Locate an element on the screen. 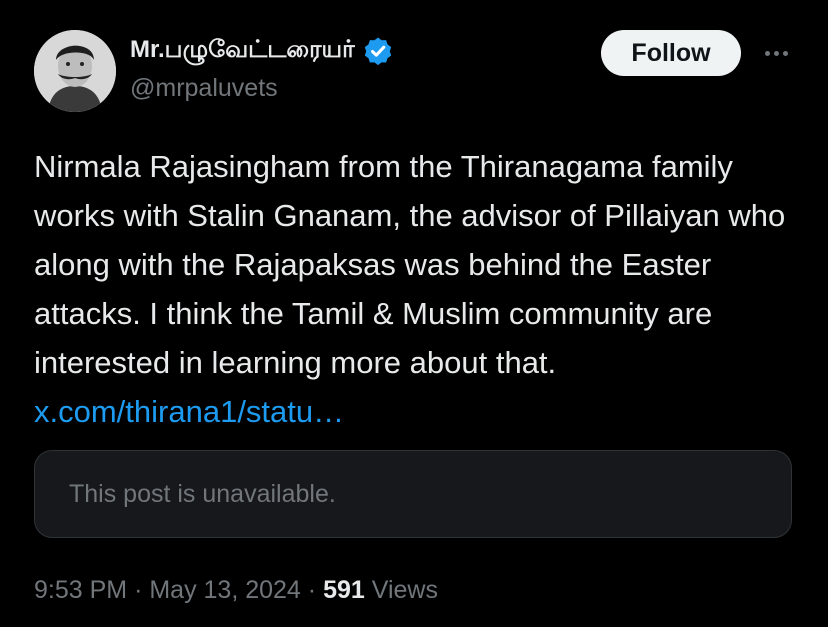 The height and width of the screenshot is (627, 828). views-label: Views is located at coordinates (404, 590).